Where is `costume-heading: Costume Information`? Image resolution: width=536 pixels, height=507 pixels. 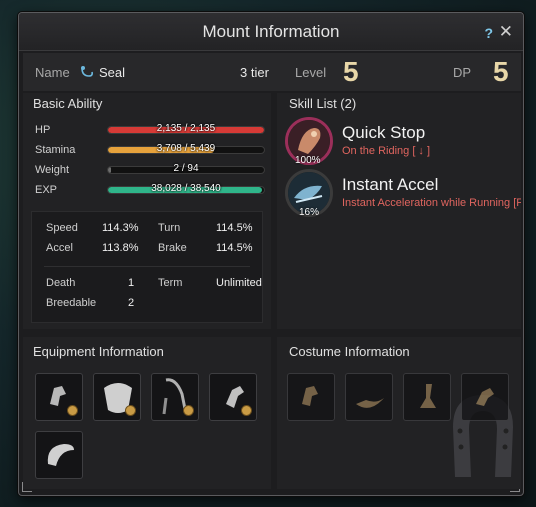
costume-heading: Costume Information is located at coordinates (349, 351).